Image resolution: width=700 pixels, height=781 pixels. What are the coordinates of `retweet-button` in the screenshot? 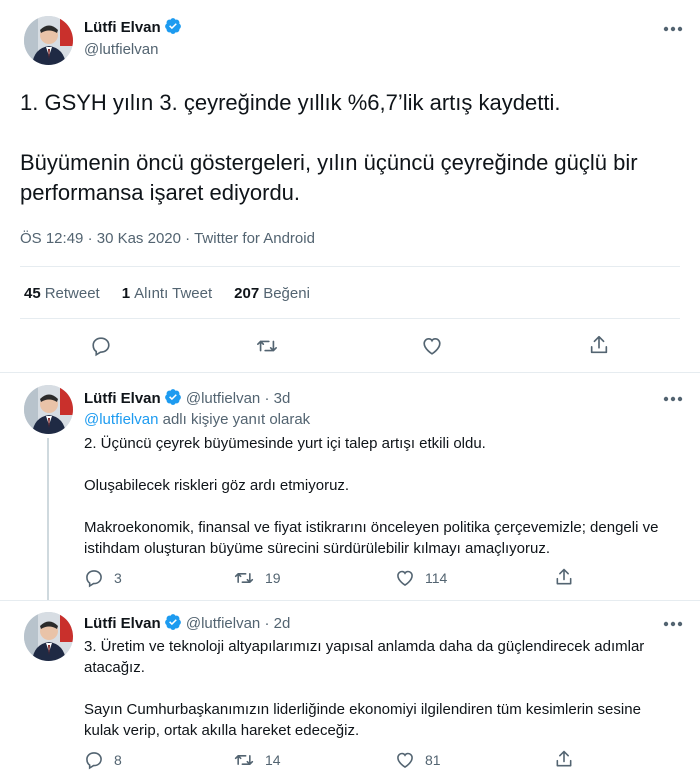 It's located at (267, 346).